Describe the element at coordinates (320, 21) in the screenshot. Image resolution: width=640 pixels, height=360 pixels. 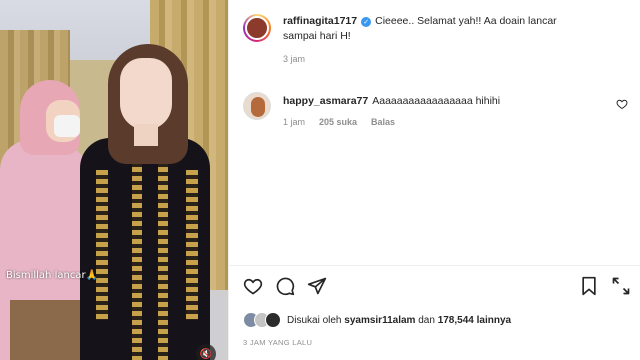
I see `comment-username: raffinagita1717` at that location.